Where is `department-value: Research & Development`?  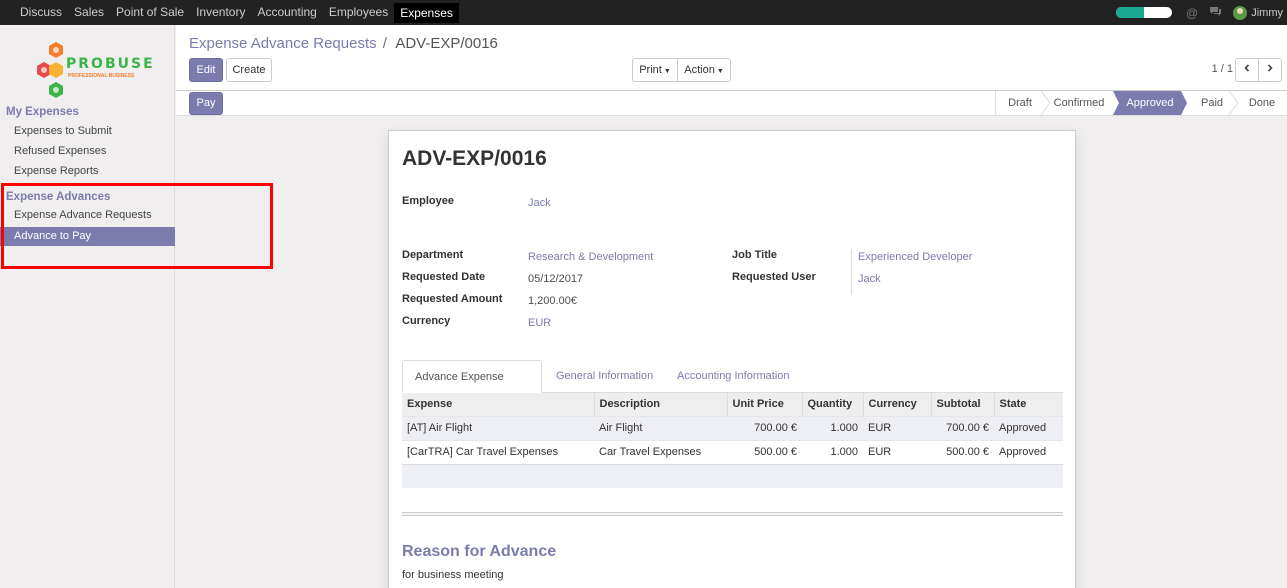 department-value: Research & Development is located at coordinates (590, 257).